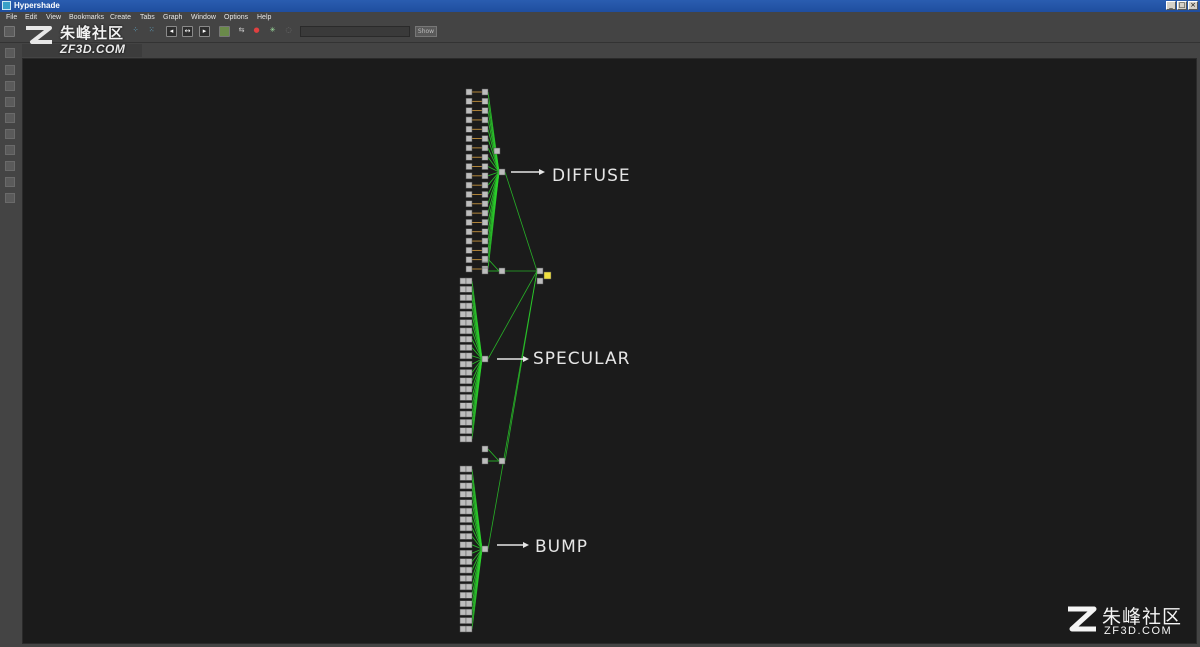  What do you see at coordinates (1171, 5) in the screenshot?
I see `minimize-button: _` at bounding box center [1171, 5].